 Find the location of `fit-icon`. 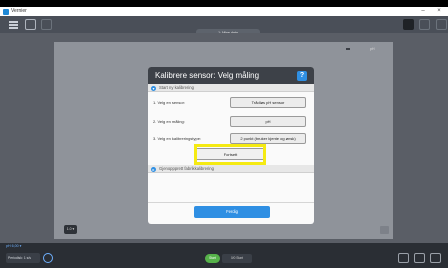

fit-icon is located at coordinates (435, 258).